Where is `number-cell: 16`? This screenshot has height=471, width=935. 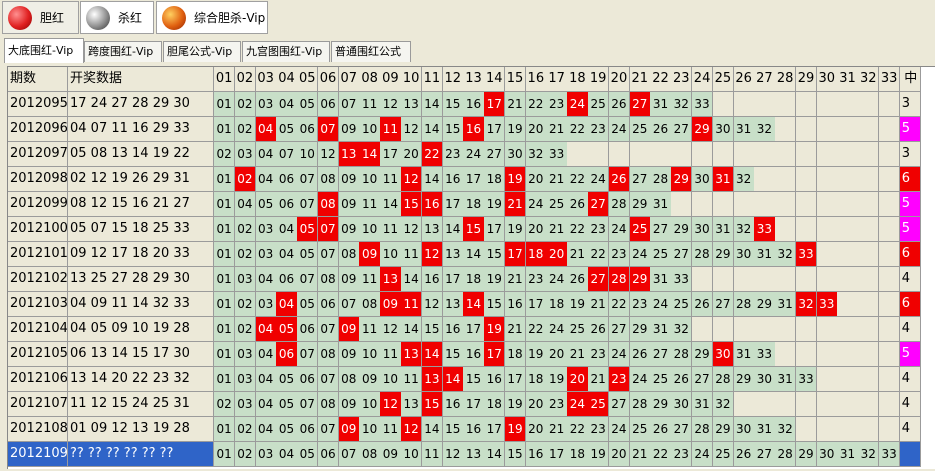 number-cell: 16 is located at coordinates (474, 104).